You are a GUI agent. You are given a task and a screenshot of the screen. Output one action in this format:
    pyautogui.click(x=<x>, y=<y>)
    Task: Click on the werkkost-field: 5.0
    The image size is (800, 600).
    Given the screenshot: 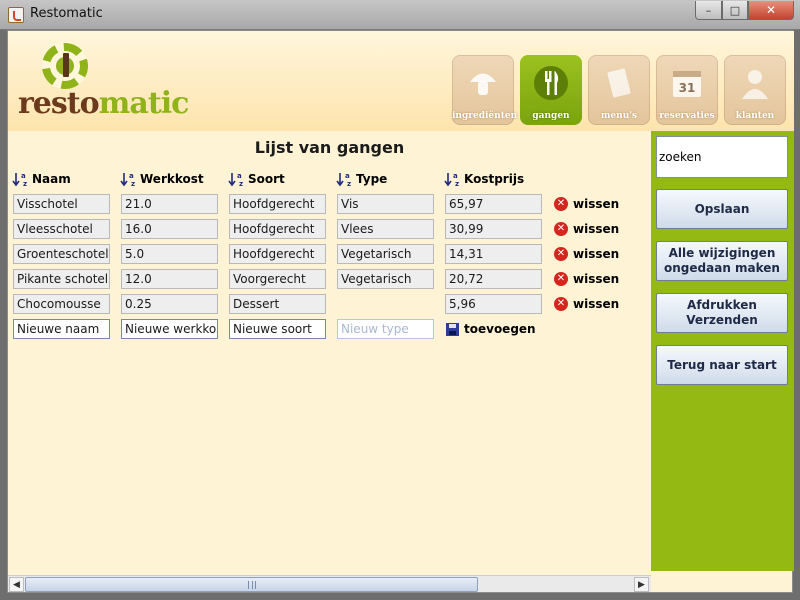 What is the action you would take?
    pyautogui.click(x=169, y=254)
    